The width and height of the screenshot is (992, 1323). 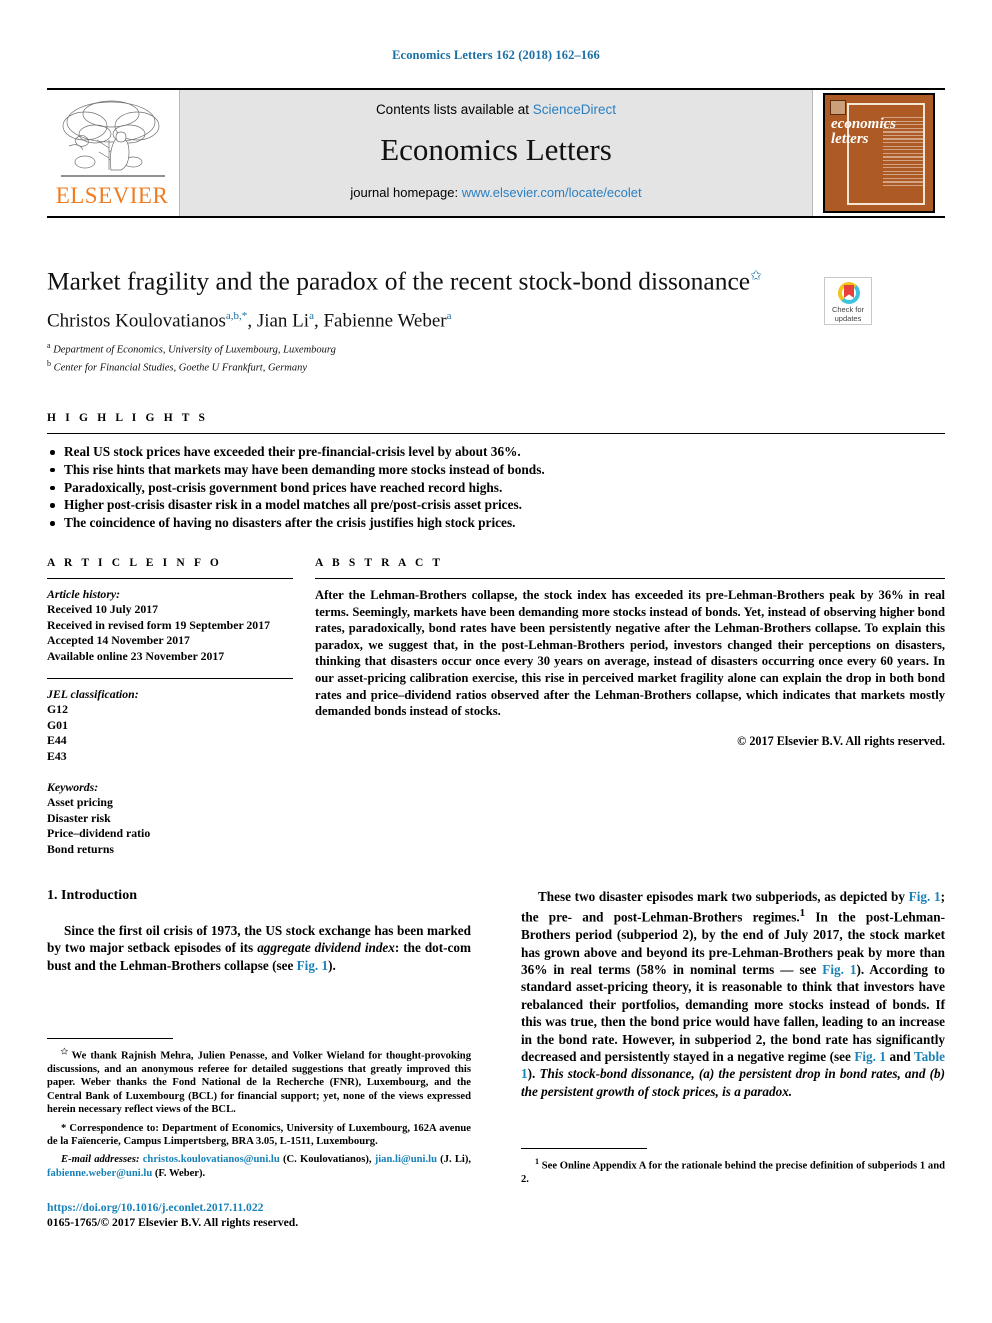 I want to click on history-item: Available online 23 November 2017, so click(x=136, y=655).